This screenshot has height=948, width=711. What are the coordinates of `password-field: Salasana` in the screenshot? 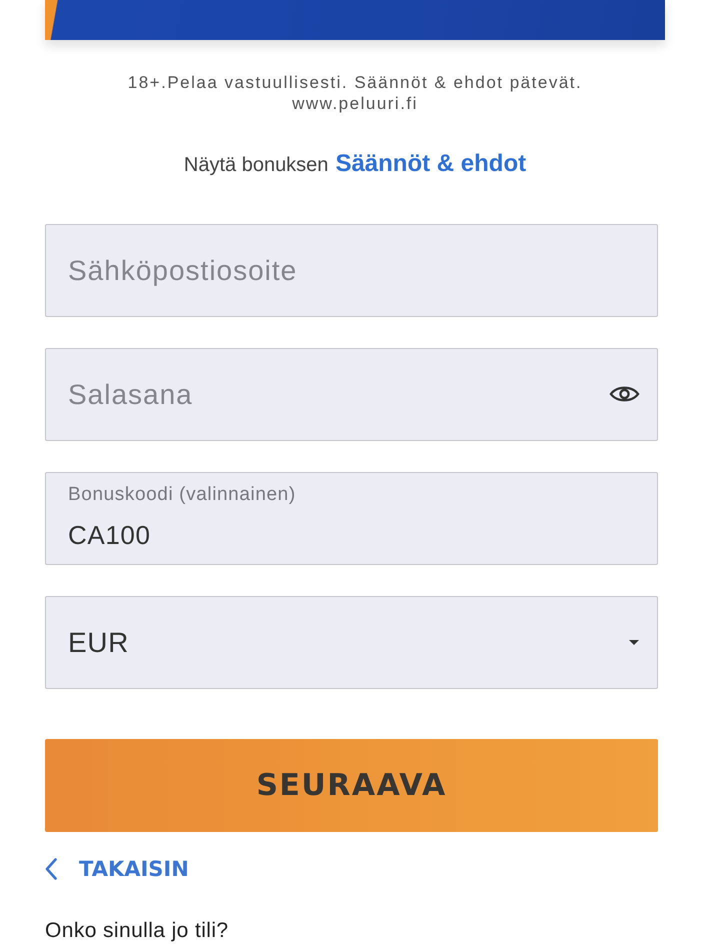 It's located at (351, 394).